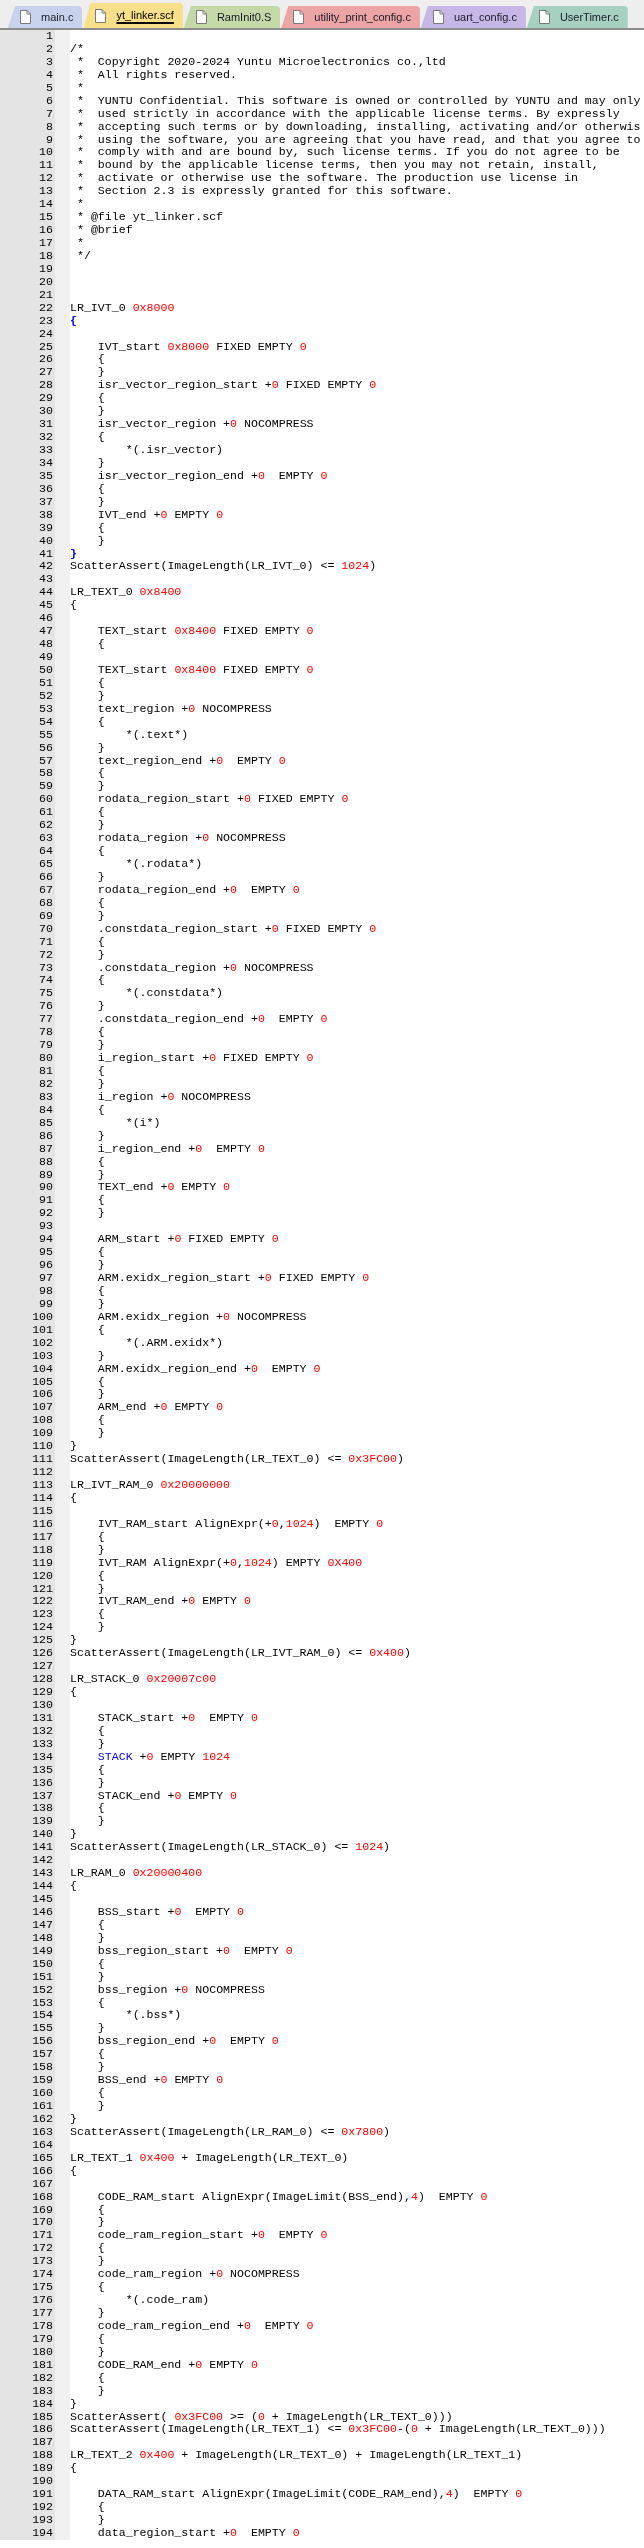 The image size is (644, 2548). What do you see at coordinates (42, 2429) in the screenshot?
I see `line-number: 186` at bounding box center [42, 2429].